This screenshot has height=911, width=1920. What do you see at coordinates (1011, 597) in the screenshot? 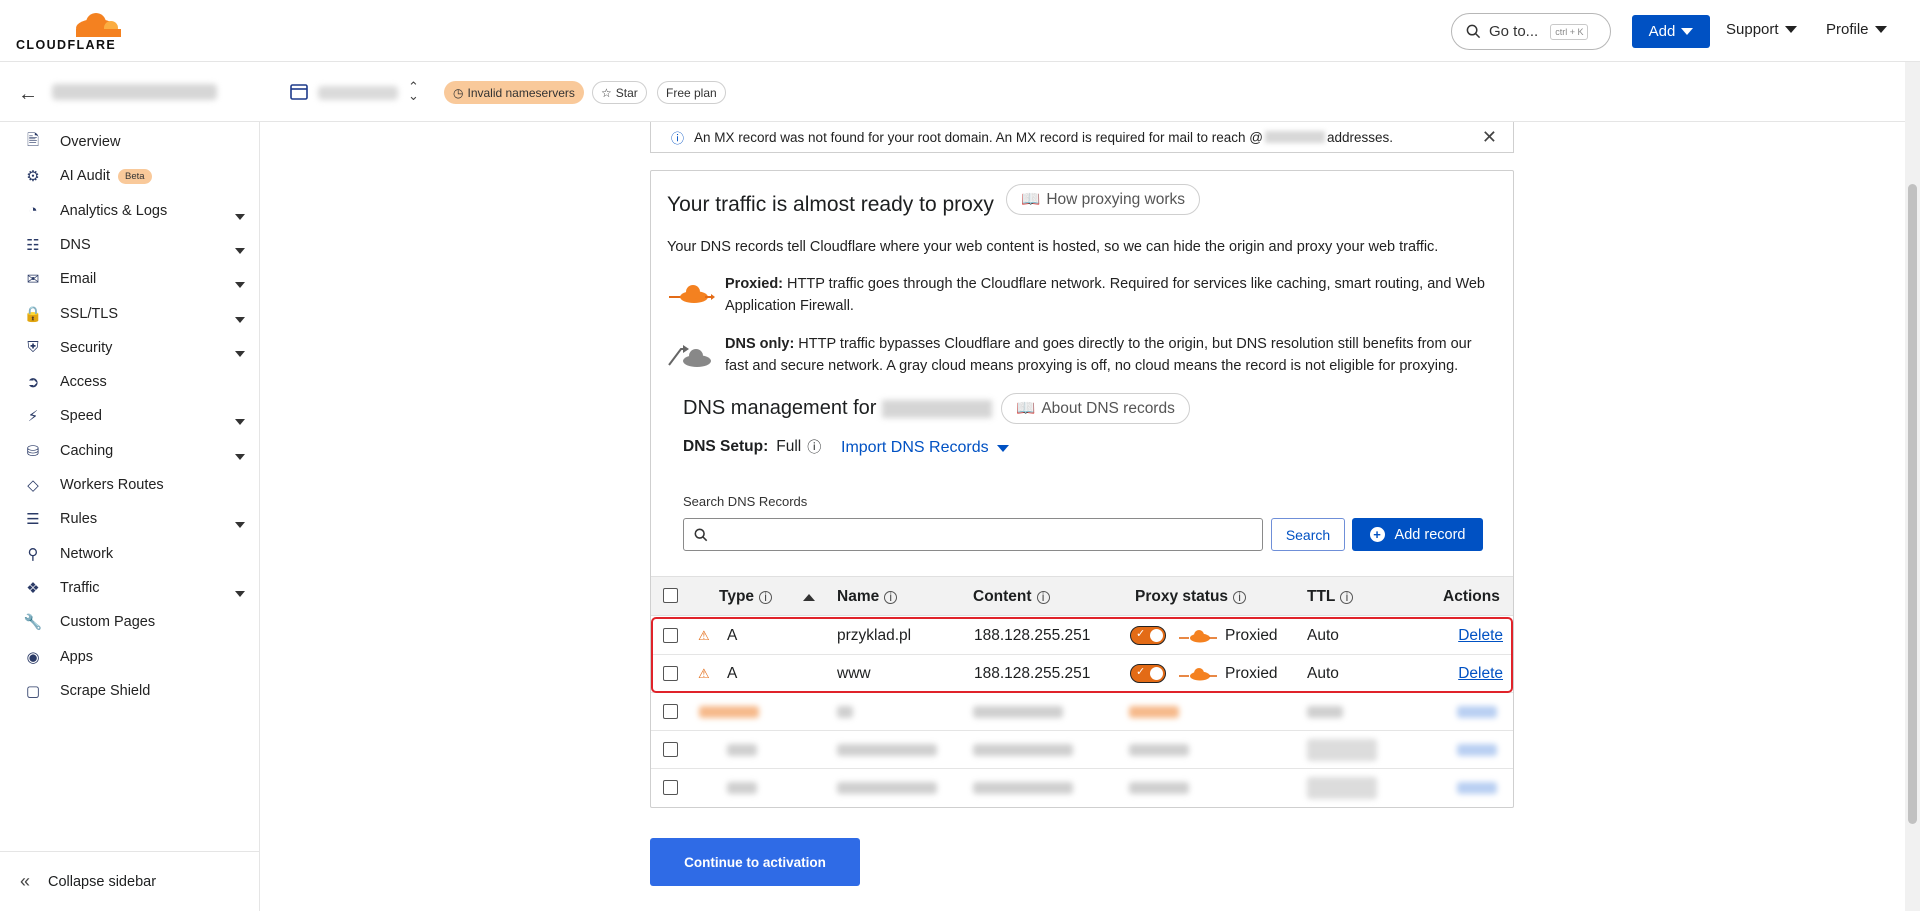
I see `column-content: Content i` at bounding box center [1011, 597].